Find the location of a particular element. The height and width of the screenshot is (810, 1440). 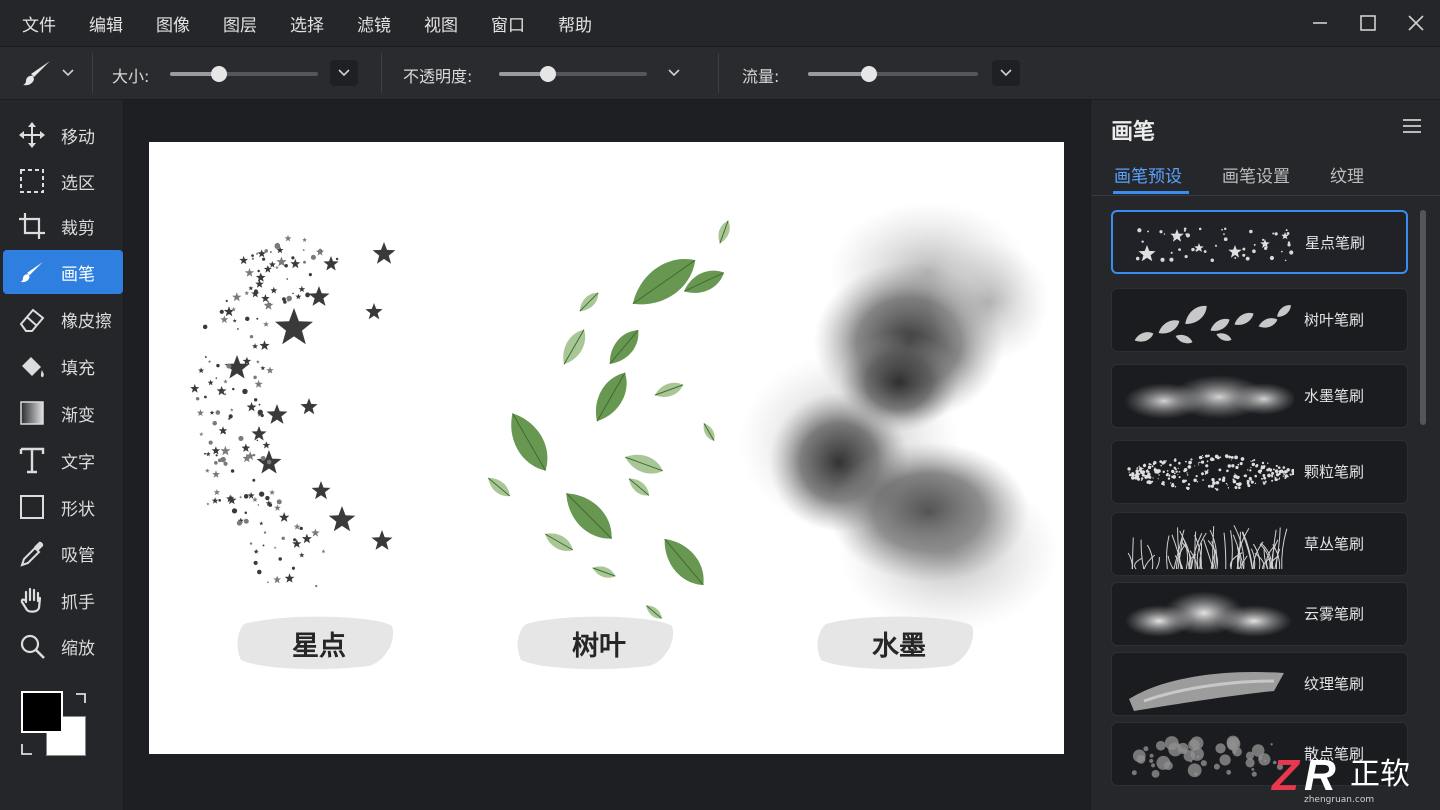

flow-label: 流量: is located at coordinates (761, 76).